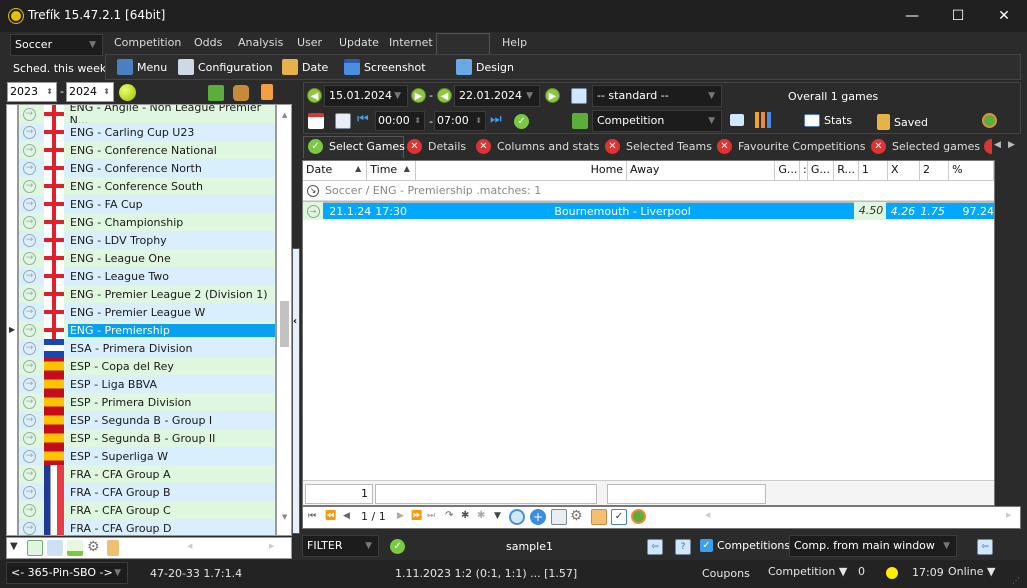 The height and width of the screenshot is (588, 1027). Describe the element at coordinates (538, 517) in the screenshot. I see `add-icon: +` at that location.